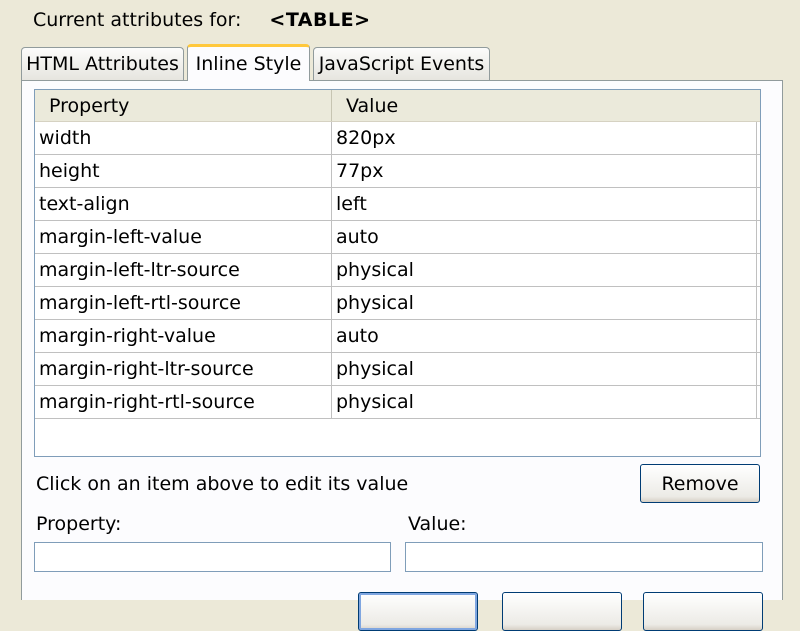 Image resolution: width=800 pixels, height=631 pixels. I want to click on grid-header: Property Value, so click(397, 106).